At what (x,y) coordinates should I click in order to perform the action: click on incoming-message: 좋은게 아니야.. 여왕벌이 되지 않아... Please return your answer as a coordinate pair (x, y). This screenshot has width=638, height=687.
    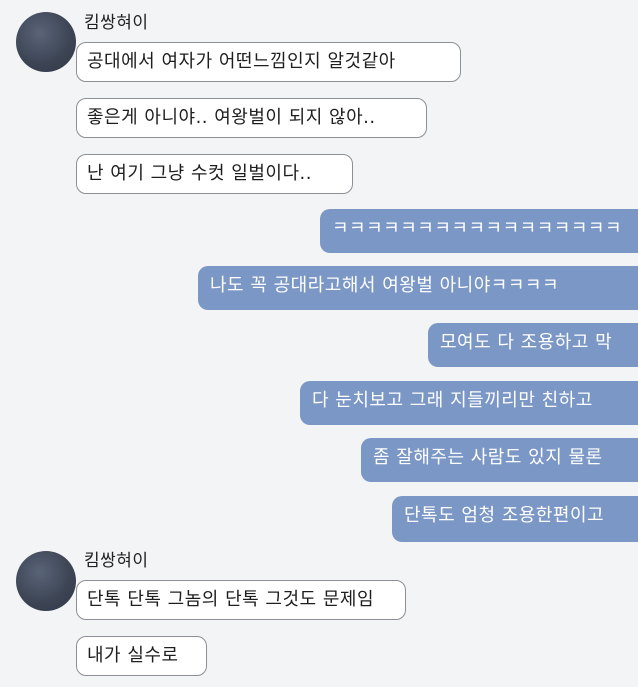
    Looking at the image, I should click on (251, 118).